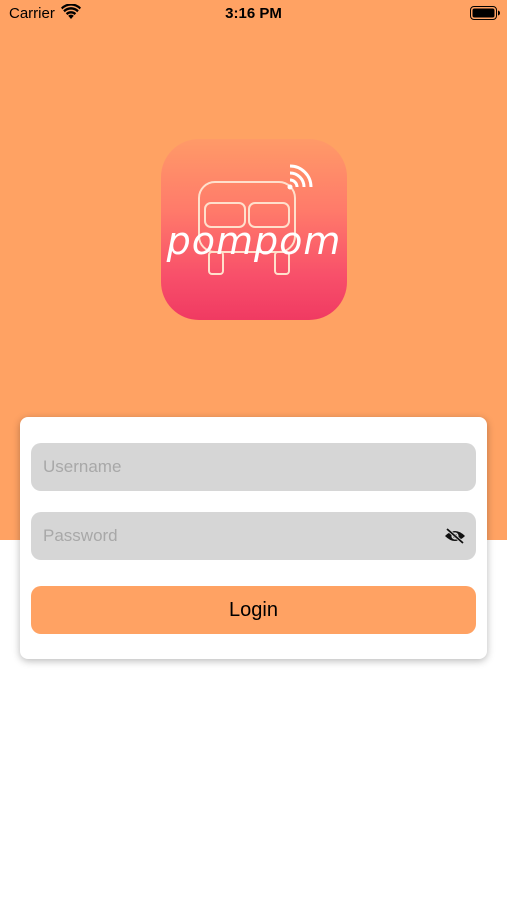  I want to click on eye-slash-icon, so click(455, 536).